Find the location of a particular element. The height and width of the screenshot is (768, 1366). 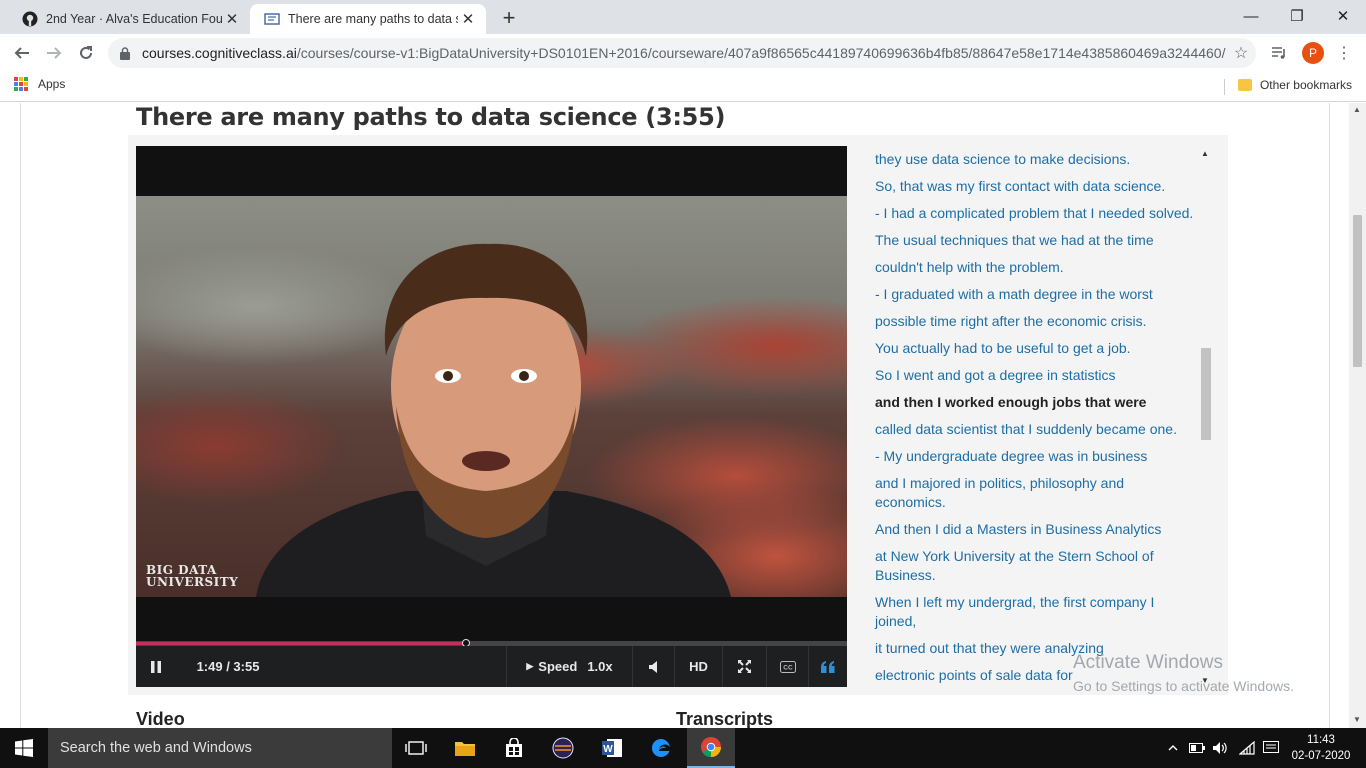

fullscreen-button is located at coordinates (744, 666).